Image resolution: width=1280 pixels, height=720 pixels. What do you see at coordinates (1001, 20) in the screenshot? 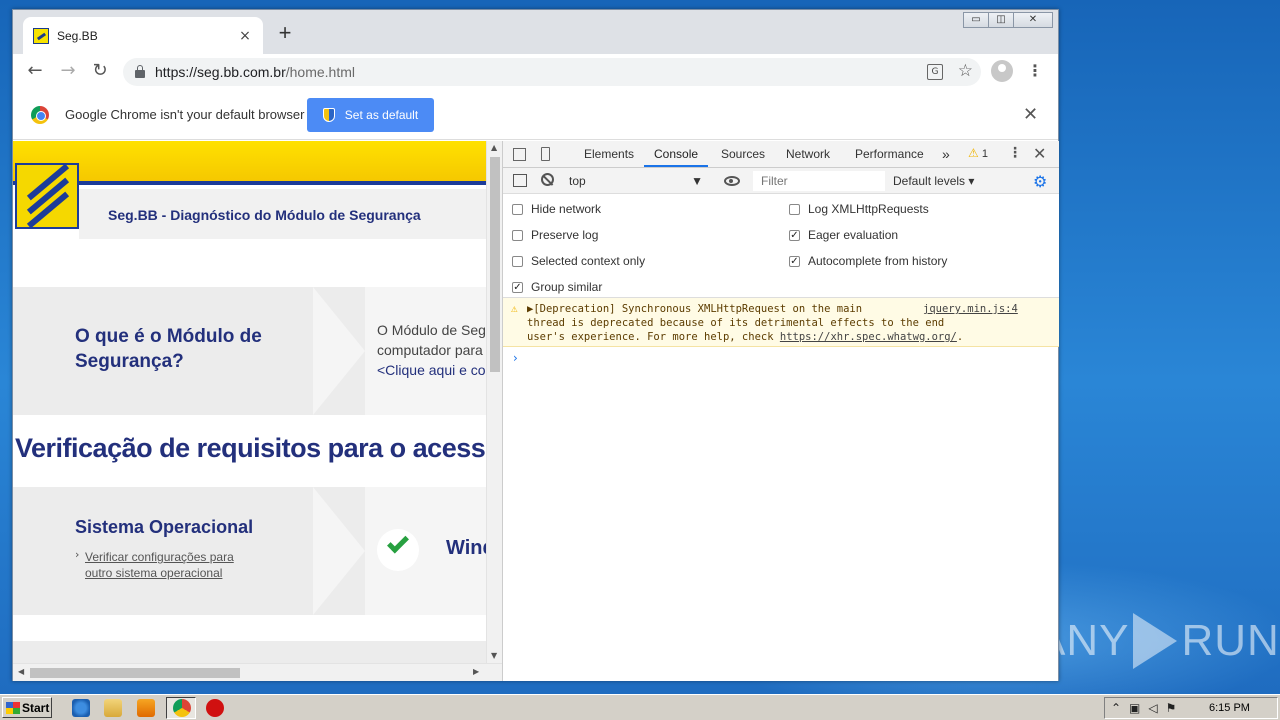
I see `restore-button: ◫` at bounding box center [1001, 20].